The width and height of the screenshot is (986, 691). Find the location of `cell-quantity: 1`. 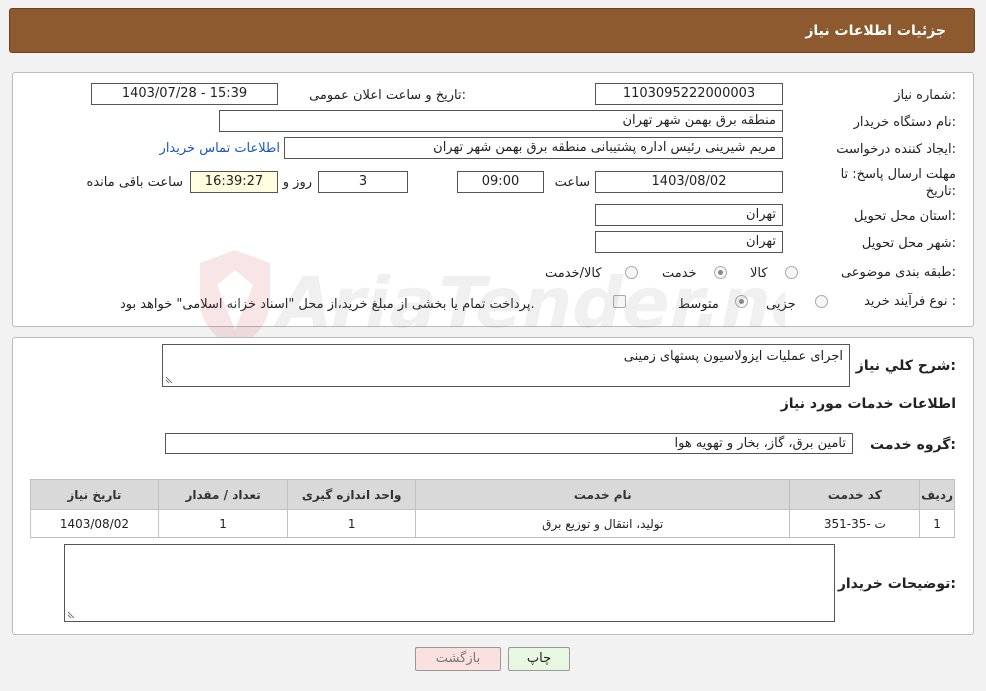

cell-quantity: 1 is located at coordinates (223, 523).